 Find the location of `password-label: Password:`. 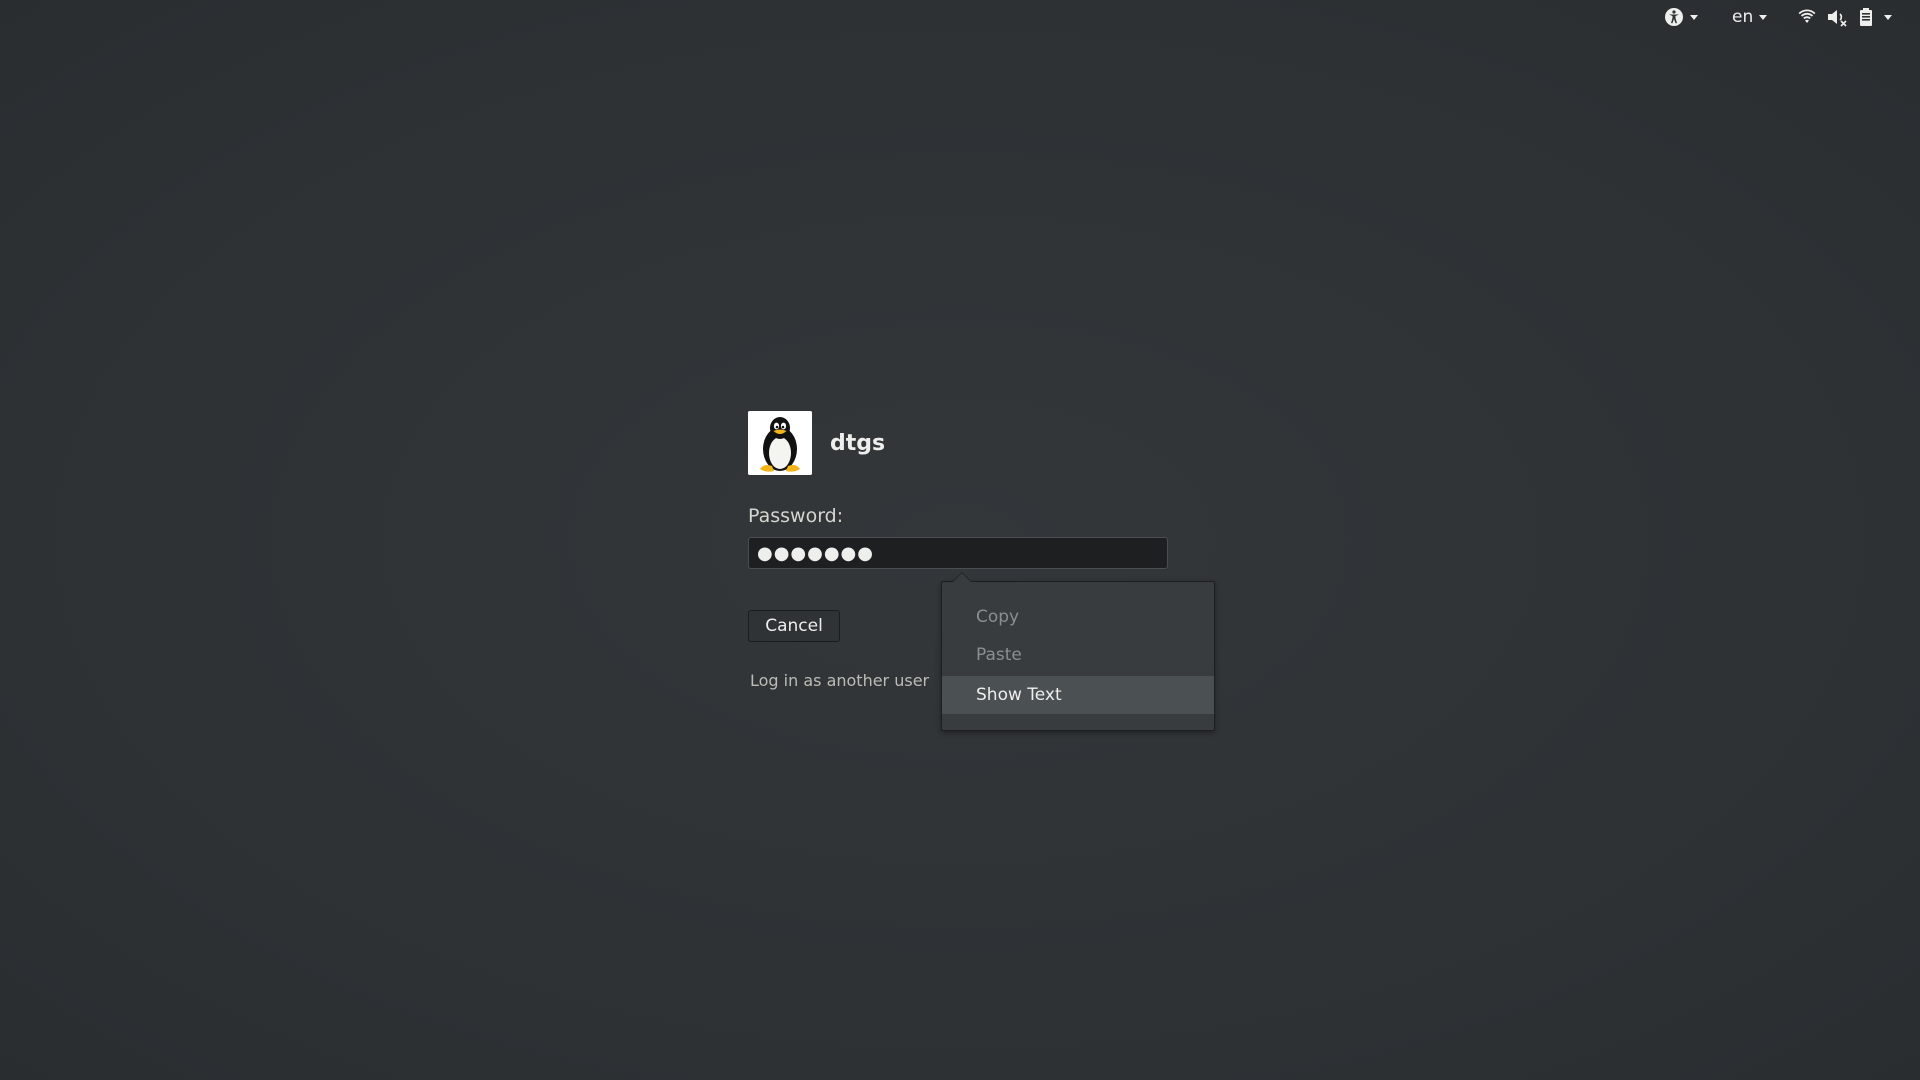

password-label: Password: is located at coordinates (796, 516).